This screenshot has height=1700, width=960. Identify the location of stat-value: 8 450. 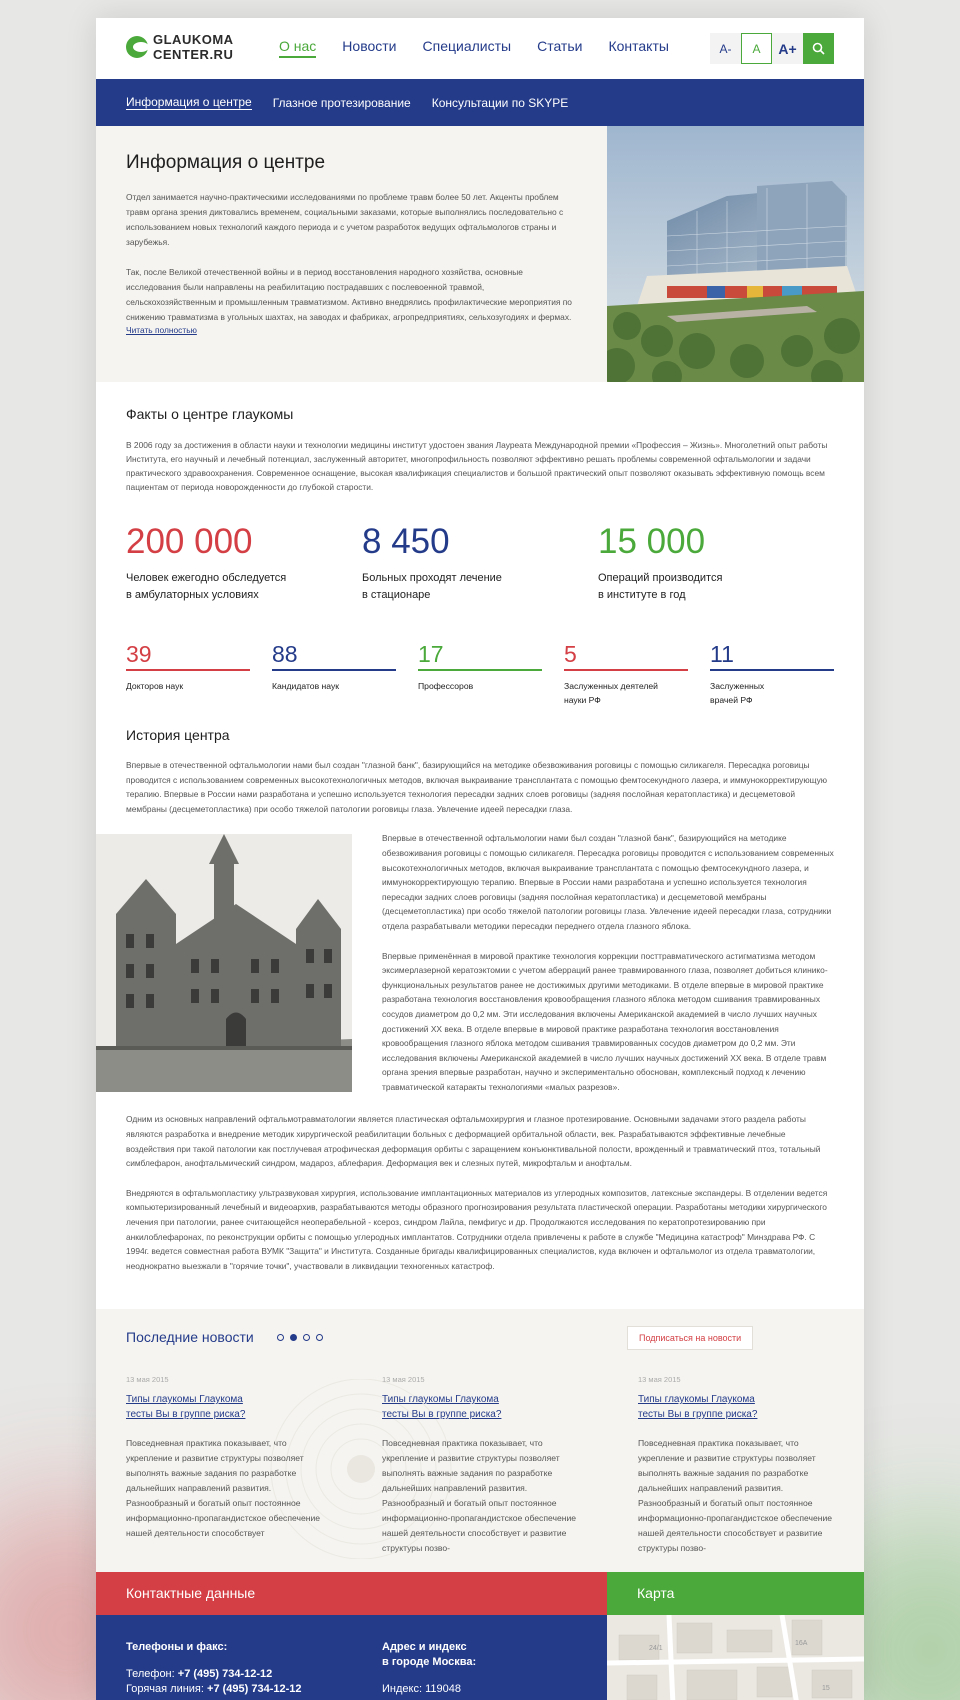
(406, 541).